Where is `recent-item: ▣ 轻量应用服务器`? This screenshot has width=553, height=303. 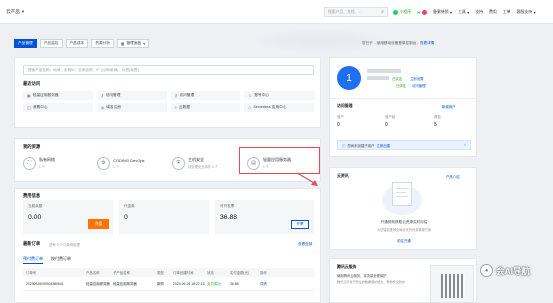 recent-item: ▣ 轻量应用服务器 is located at coordinates (58, 95).